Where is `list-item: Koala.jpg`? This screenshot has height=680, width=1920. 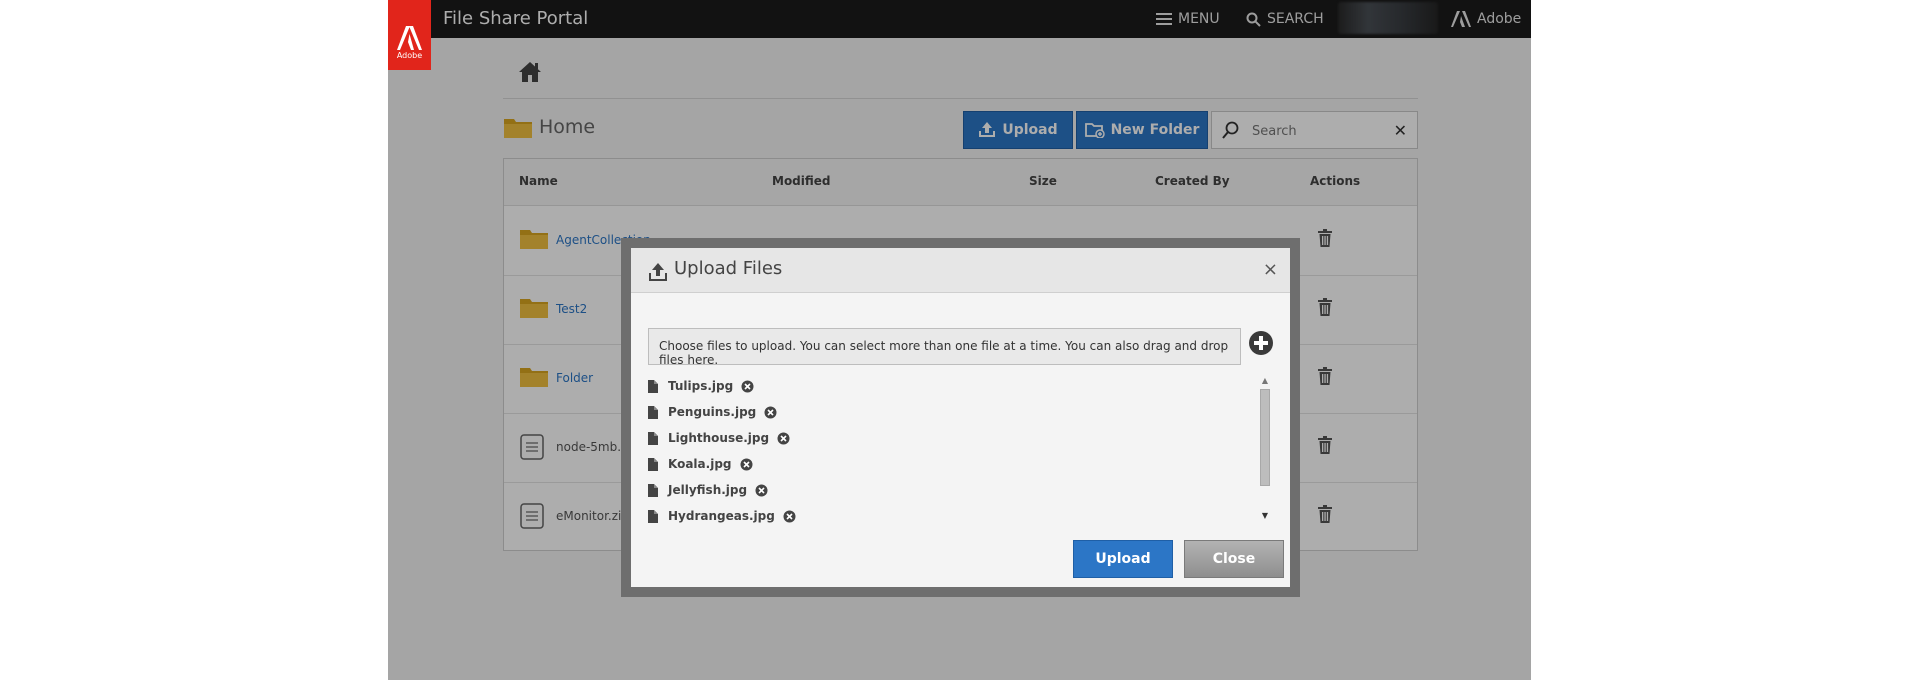
list-item: Koala.jpg is located at coordinates (700, 464).